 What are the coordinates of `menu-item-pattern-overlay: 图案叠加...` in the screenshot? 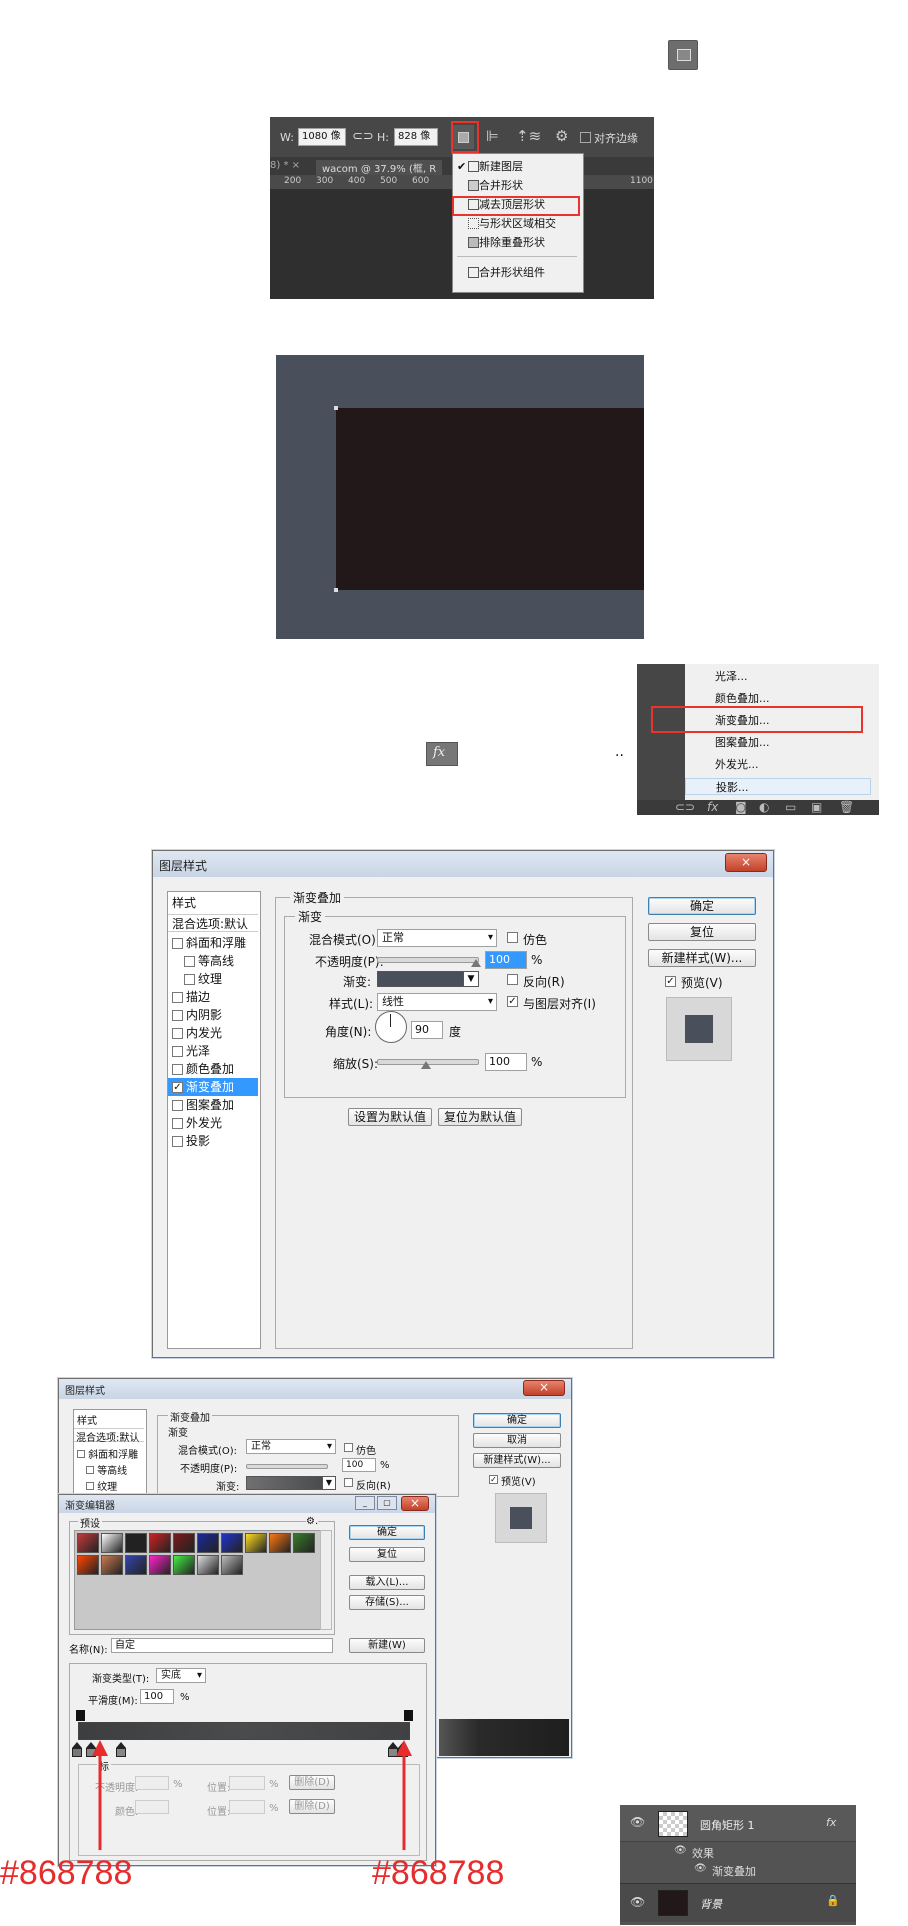 It's located at (780, 742).